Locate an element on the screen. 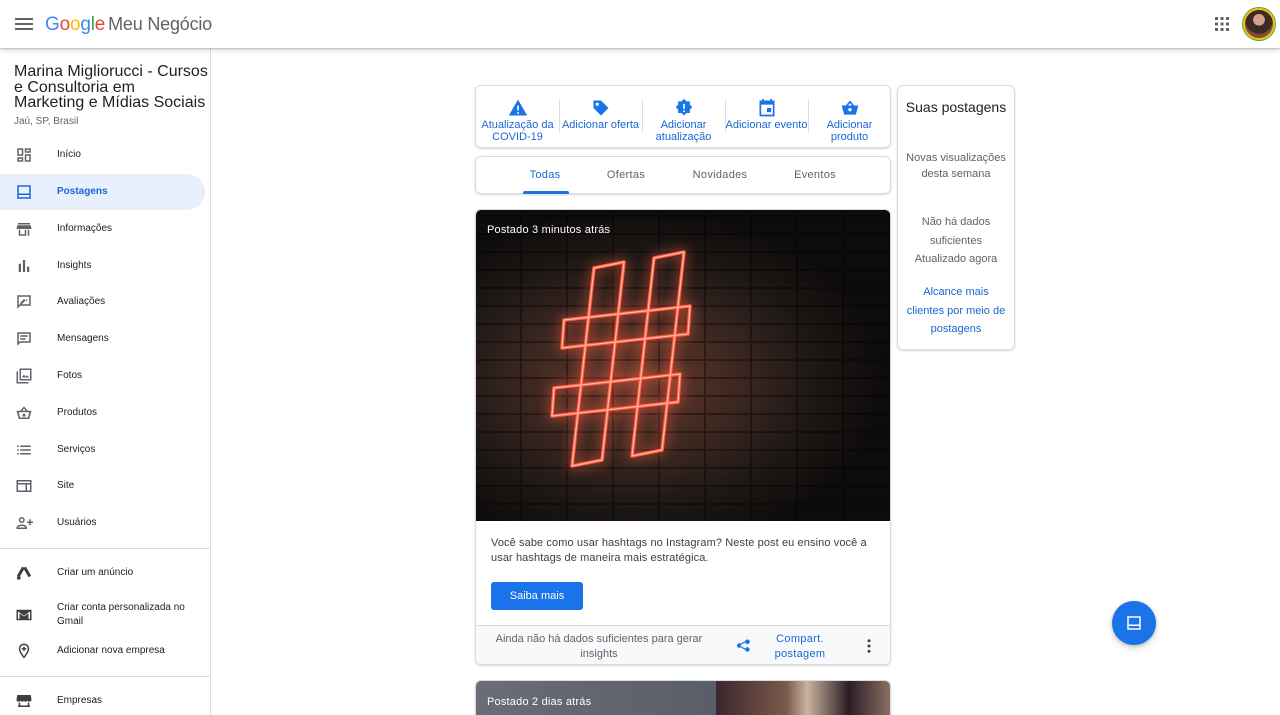 Image resolution: width=1280 pixels, height=715 pixels. sidebar-item-inicio: Início is located at coordinates (102, 155).